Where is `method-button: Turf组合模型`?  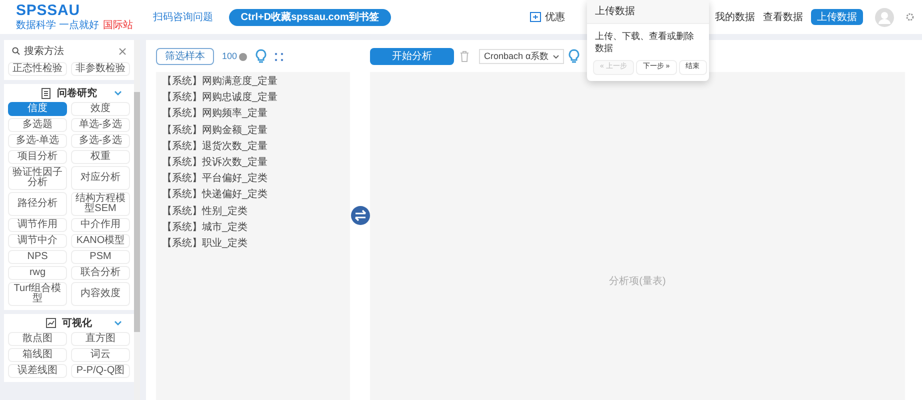 method-button: Turf组合模型 is located at coordinates (37, 294).